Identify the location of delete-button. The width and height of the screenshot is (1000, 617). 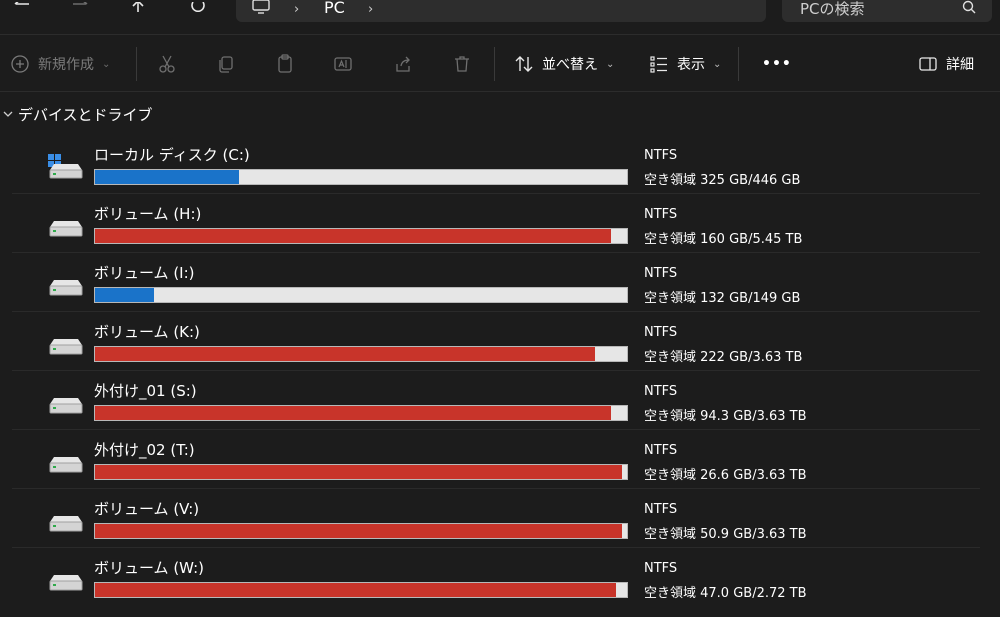
(462, 64).